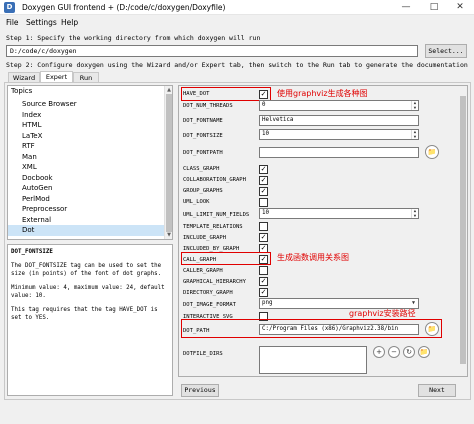 This screenshot has width=474, height=424. I want to click on option-label: DOT_IMAGE_FORMAT, so click(209, 305).